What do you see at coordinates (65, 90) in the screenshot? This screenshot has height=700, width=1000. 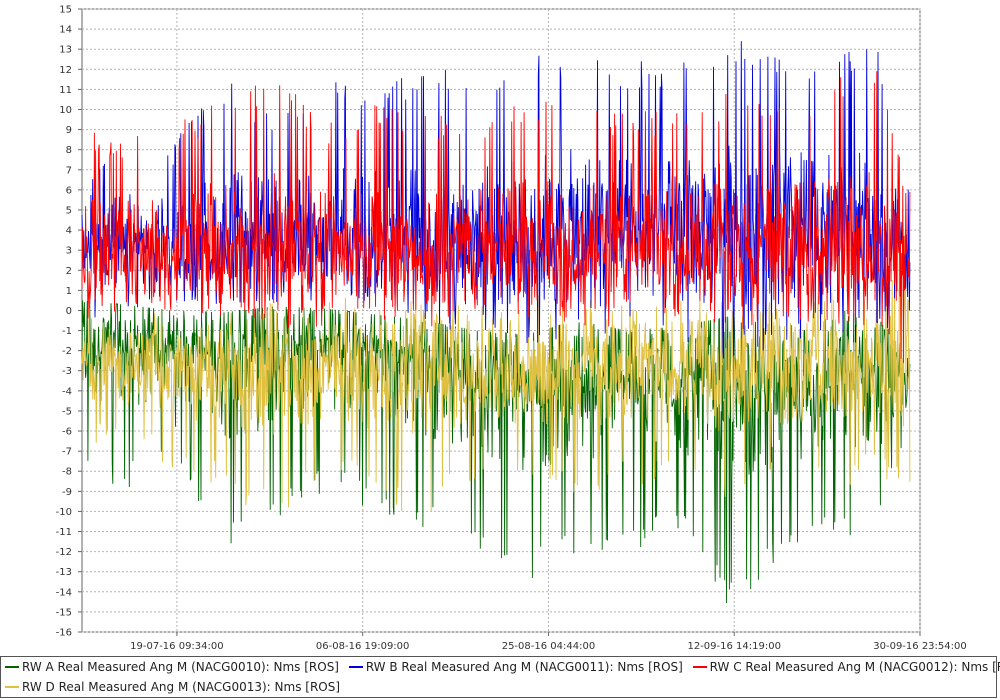 I see `y-tick-label: 11` at bounding box center [65, 90].